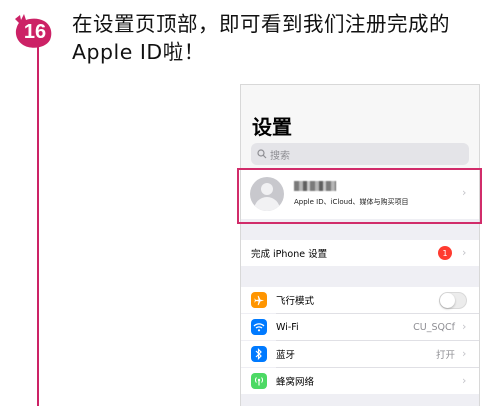 The height and width of the screenshot is (406, 500). I want to click on cellular-row: 蜂窝网络 ›, so click(360, 381).